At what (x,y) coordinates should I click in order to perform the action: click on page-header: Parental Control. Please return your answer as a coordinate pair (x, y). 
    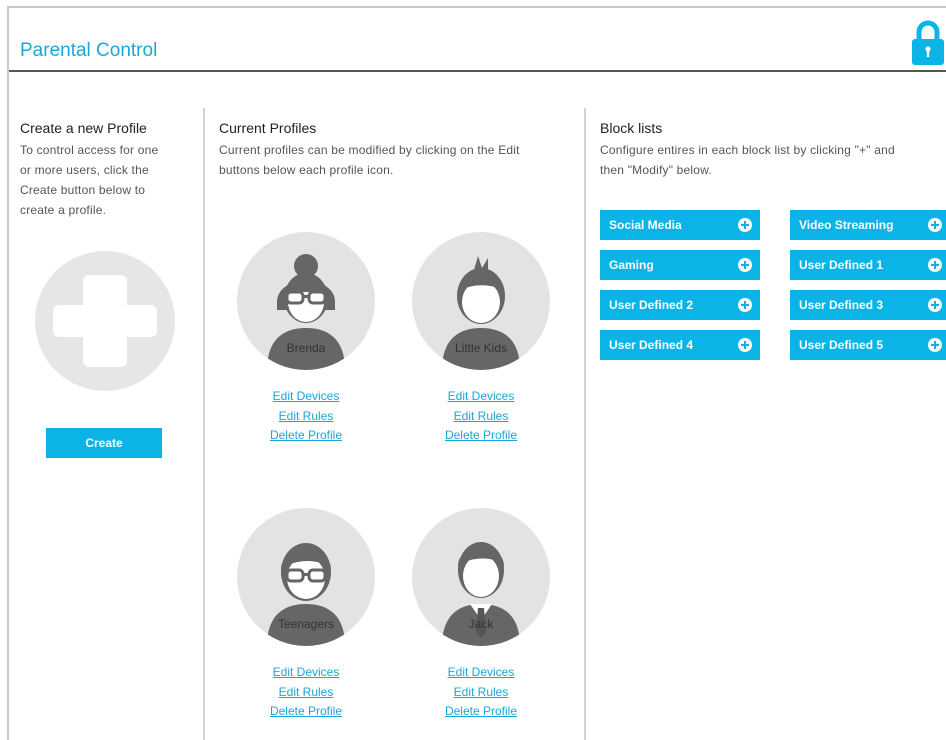
    Looking at the image, I should click on (477, 40).